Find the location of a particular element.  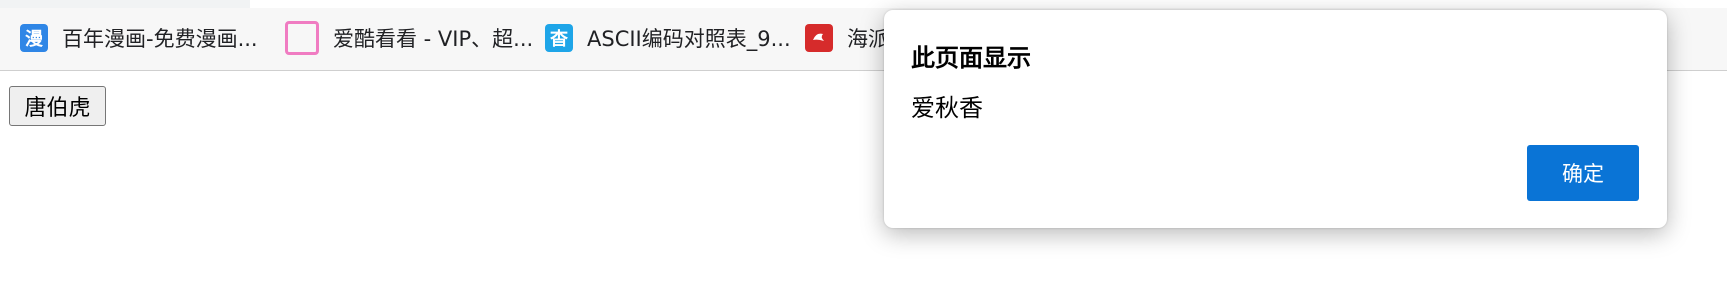

bookmark-hai: 海派 is located at coordinates (847, 38).